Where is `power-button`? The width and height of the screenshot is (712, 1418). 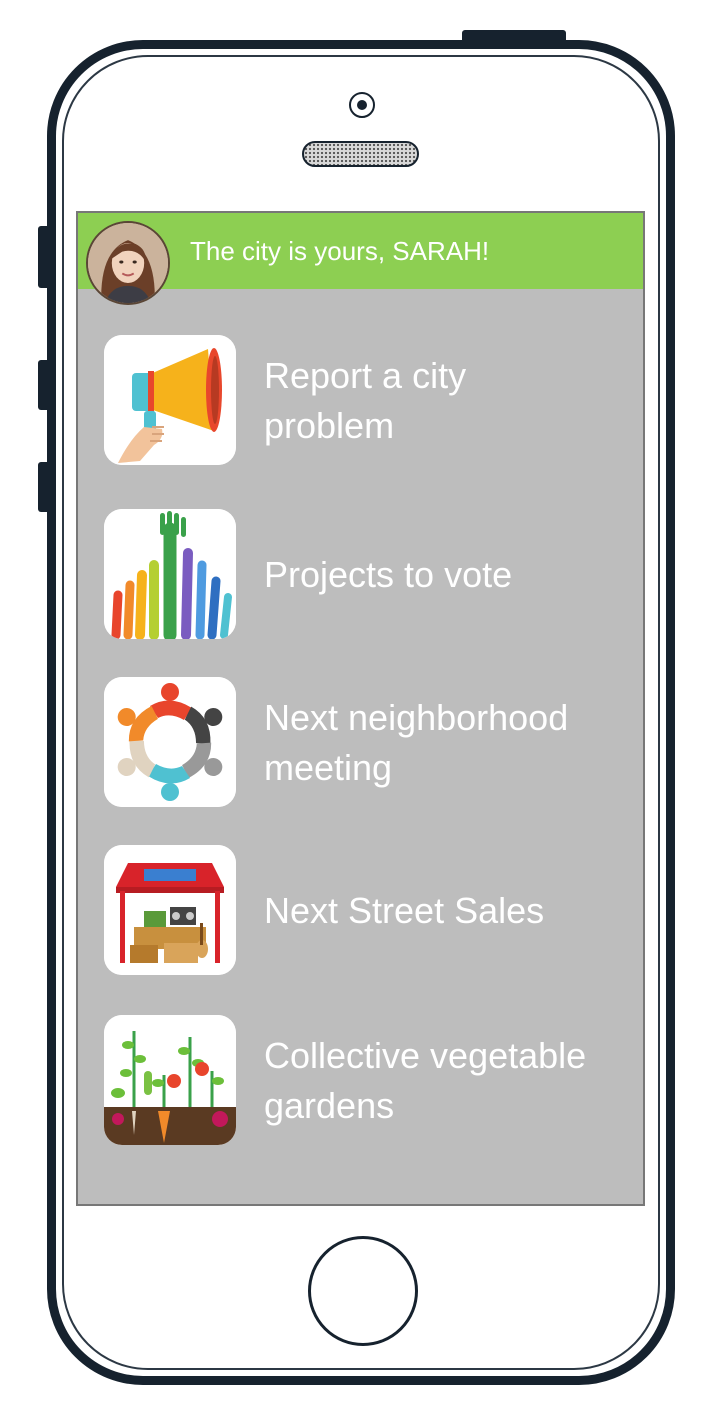
power-button is located at coordinates (514, 37).